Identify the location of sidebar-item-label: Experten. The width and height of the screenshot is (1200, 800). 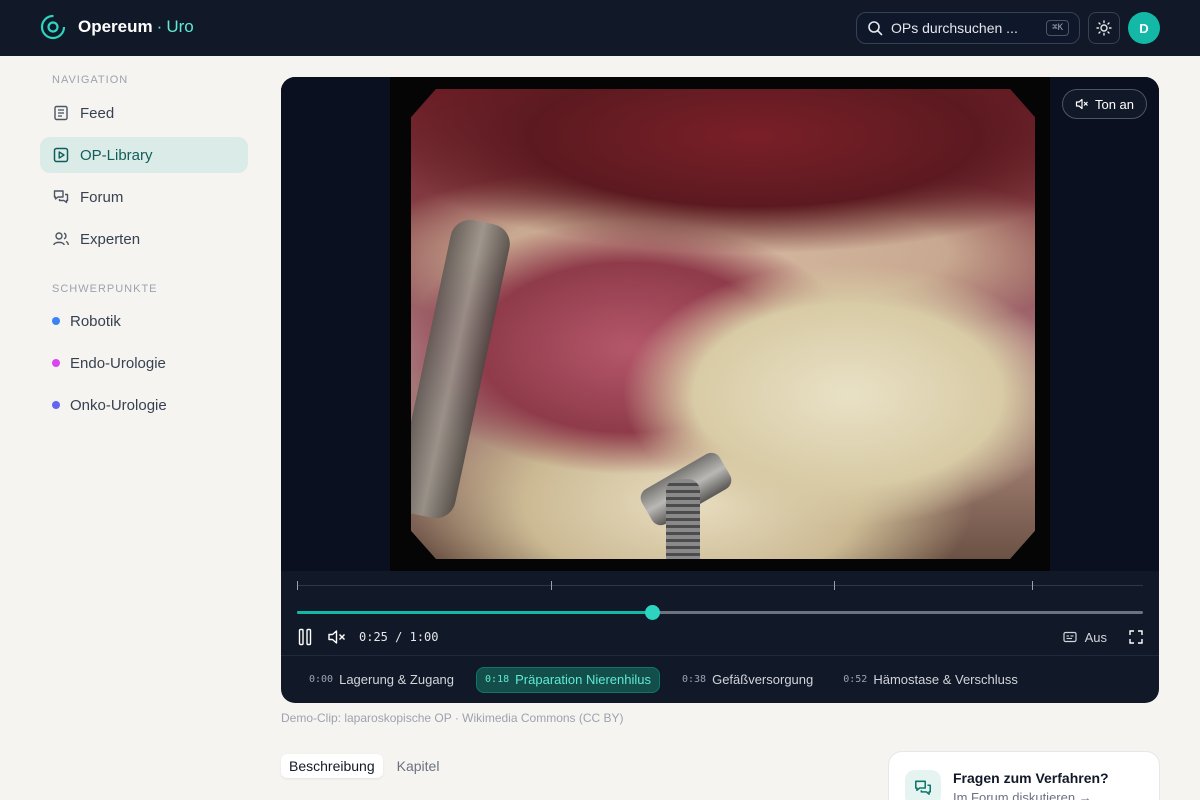
(110, 239).